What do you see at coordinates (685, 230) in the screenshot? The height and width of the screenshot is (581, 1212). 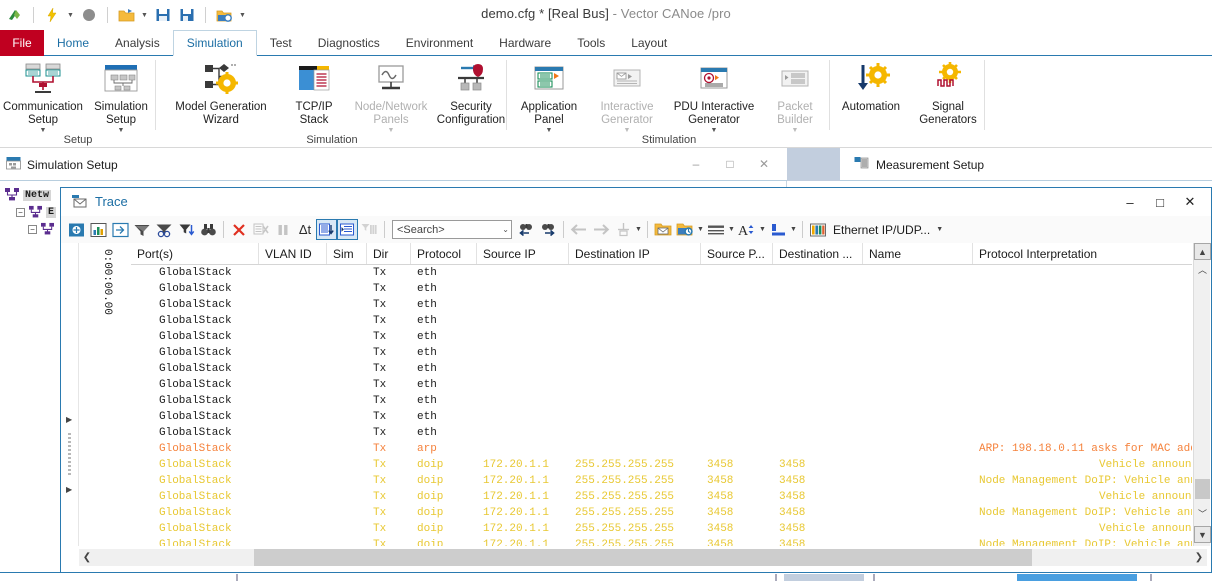 I see `logging-config-icon` at bounding box center [685, 230].